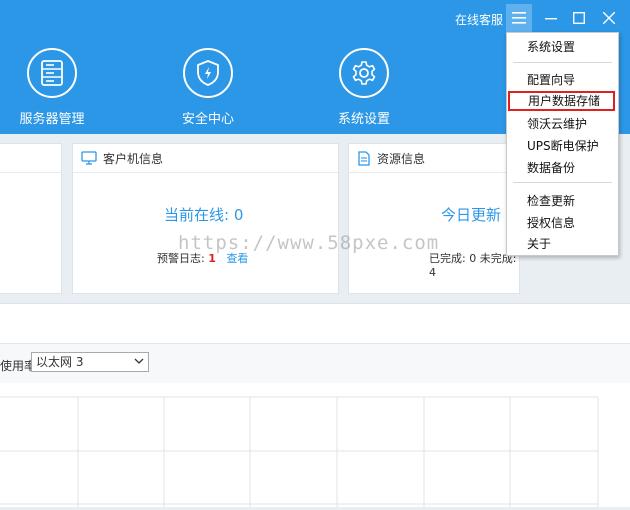  What do you see at coordinates (562, 168) in the screenshot?
I see `menu-item-data-backup: 数据备份` at bounding box center [562, 168].